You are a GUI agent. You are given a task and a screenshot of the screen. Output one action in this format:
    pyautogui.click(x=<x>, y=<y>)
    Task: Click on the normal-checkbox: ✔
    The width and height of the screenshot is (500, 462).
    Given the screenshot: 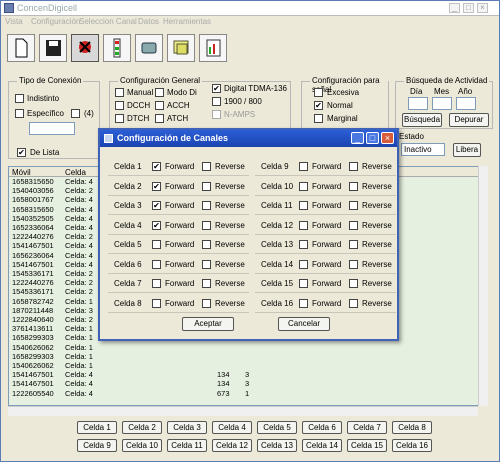 What is the action you would take?
    pyautogui.click(x=318, y=105)
    